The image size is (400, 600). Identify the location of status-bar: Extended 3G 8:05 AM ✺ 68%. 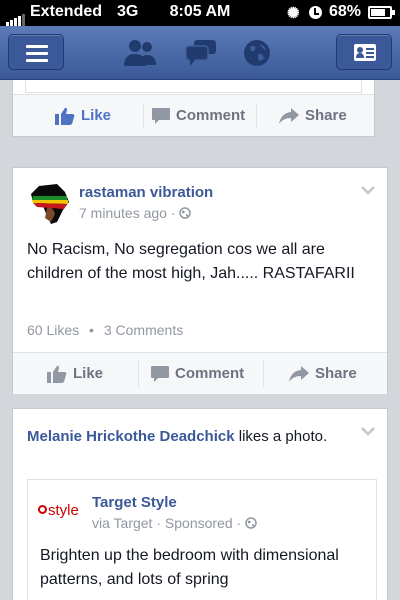
(200, 13).